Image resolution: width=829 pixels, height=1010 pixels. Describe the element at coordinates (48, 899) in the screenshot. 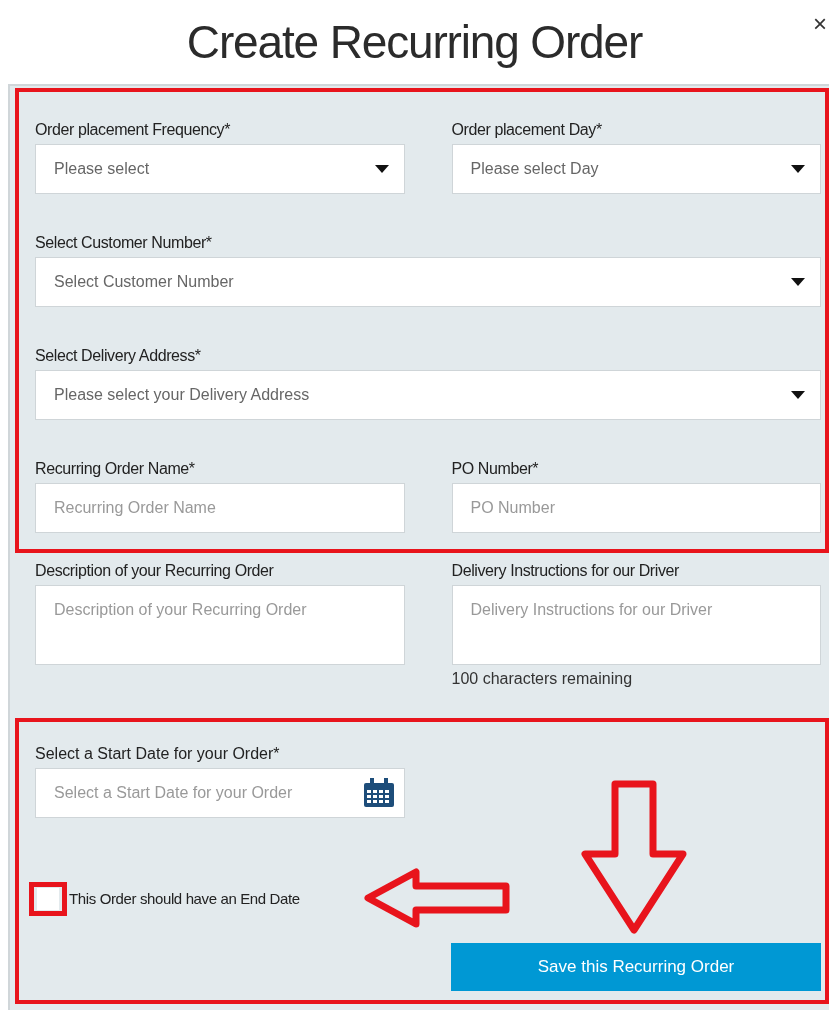

I see `checkbox` at that location.